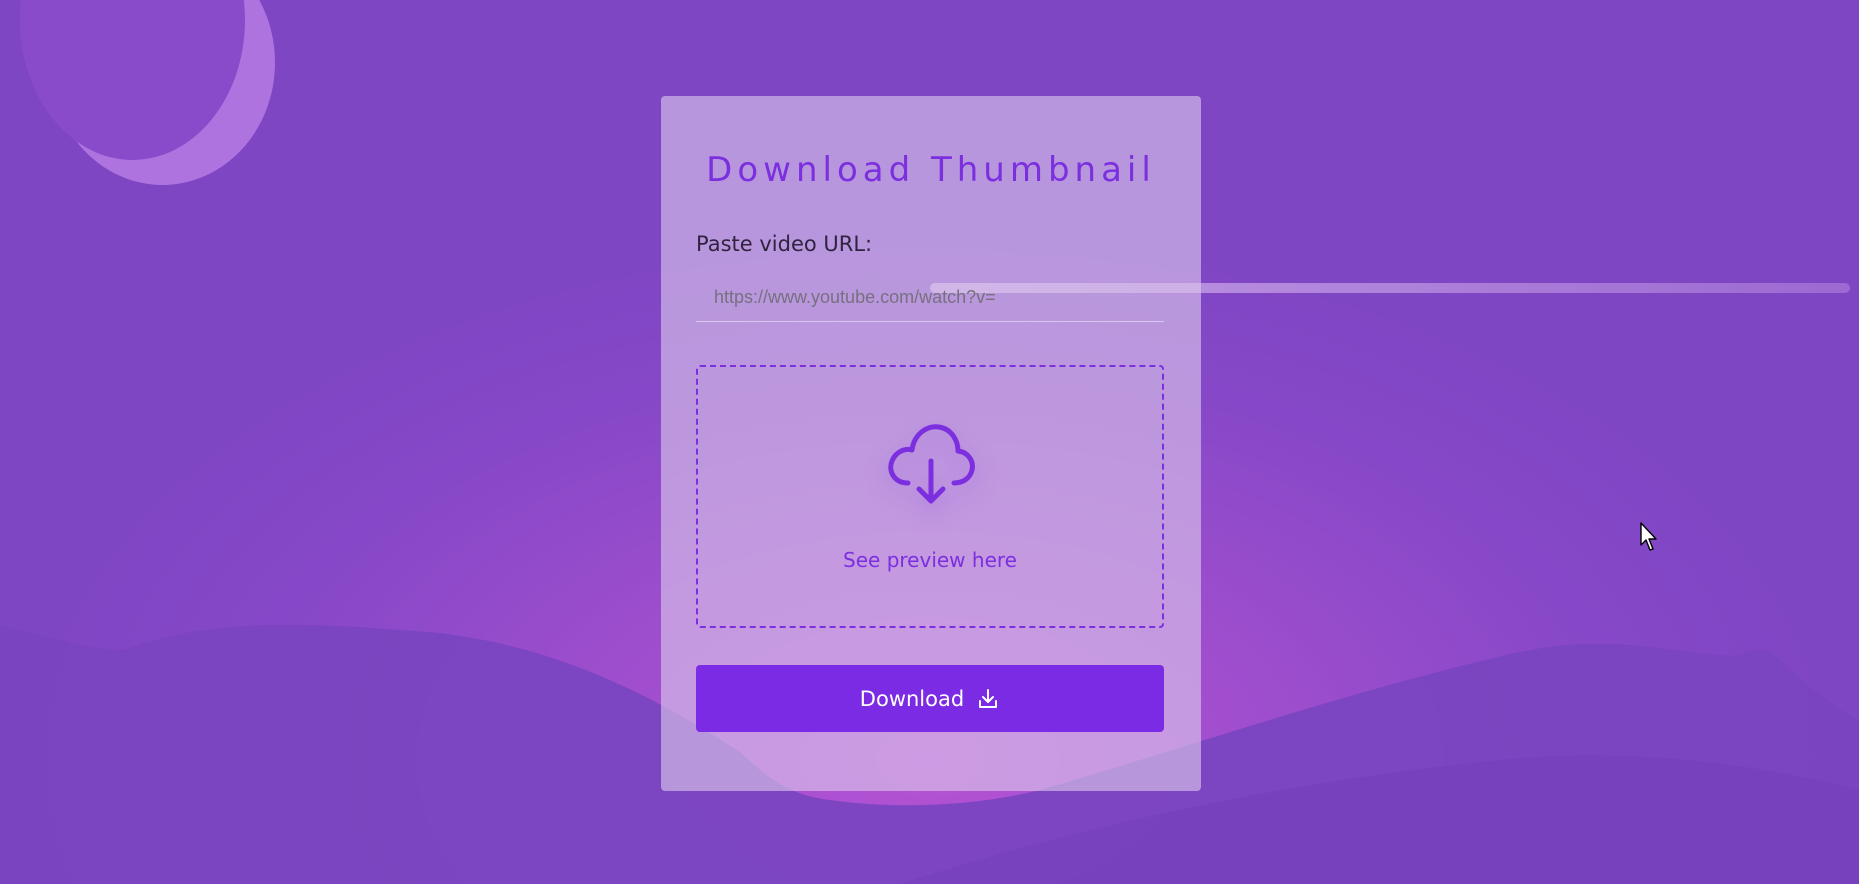  I want to click on preview-area: See preview here, so click(930, 496).